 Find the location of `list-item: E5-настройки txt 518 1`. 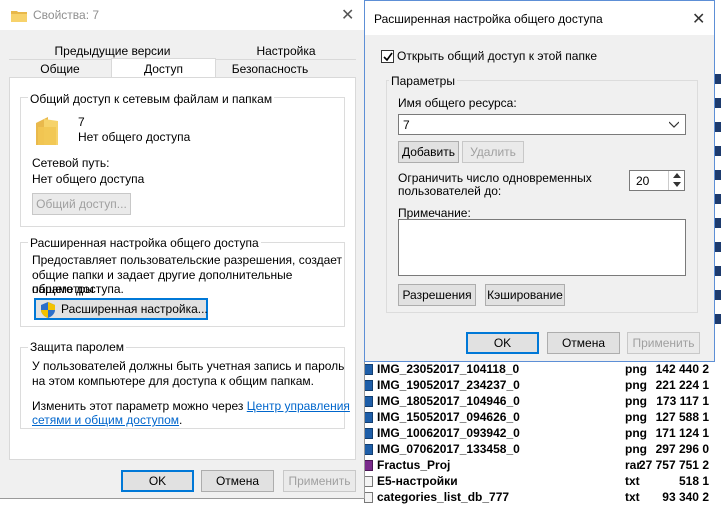

list-item: E5-настройки txt 518 1 is located at coordinates (542, 482).